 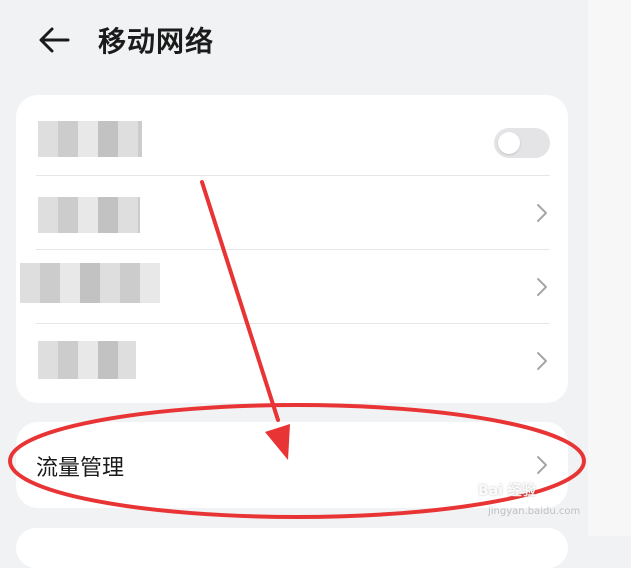 I want to click on page-title: 移动网络, so click(x=156, y=41).